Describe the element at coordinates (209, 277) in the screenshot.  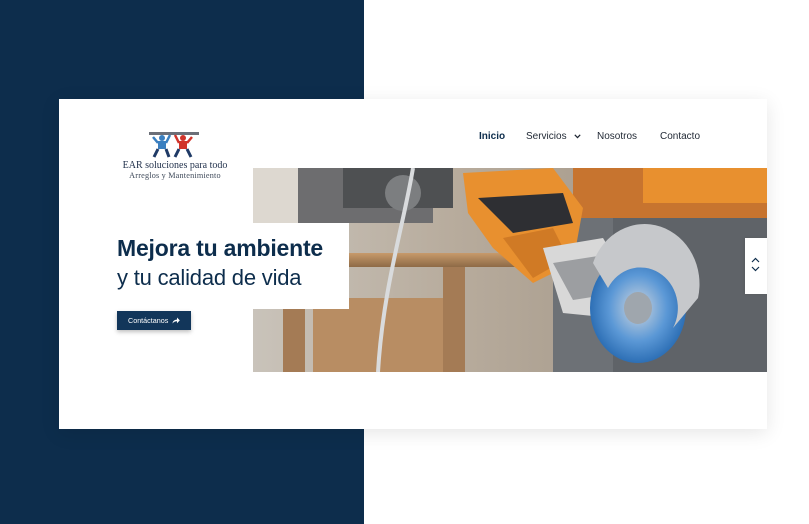
I see `hero-headline-regular: y tu calidad de vida` at that location.